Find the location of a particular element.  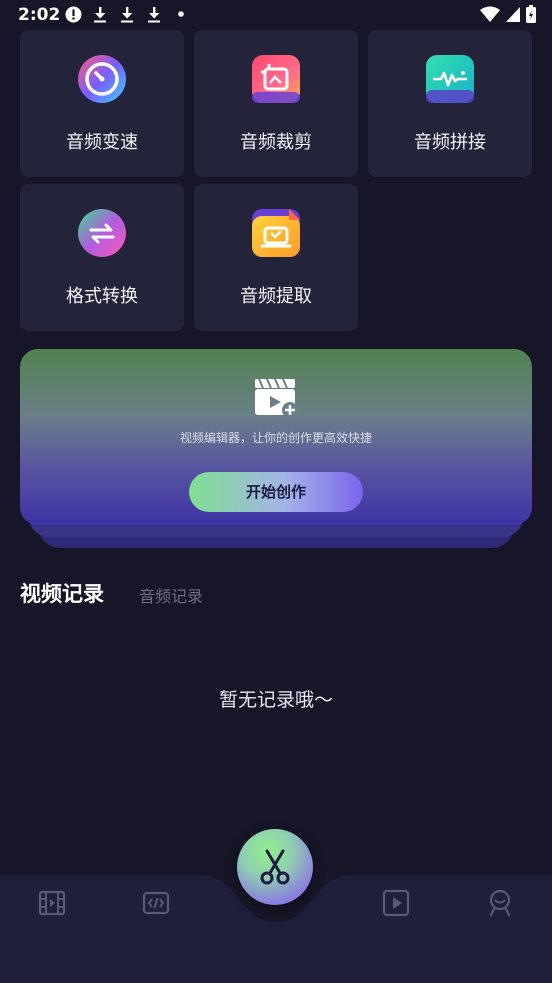

status-bar: 2:02 is located at coordinates (276, 15).